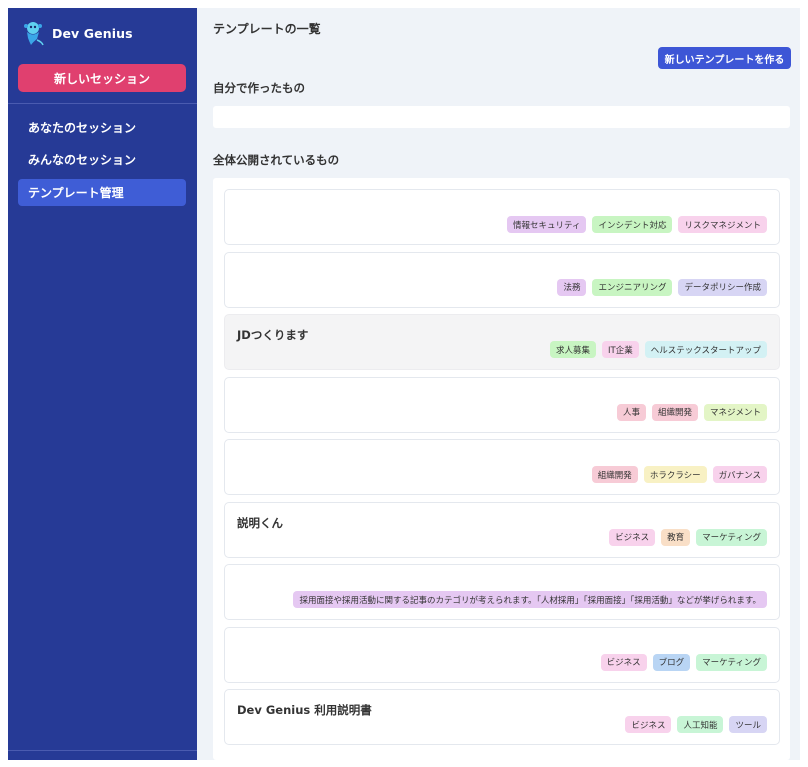 Image resolution: width=808 pixels, height=767 pixels. I want to click on tag-badge: 法務, so click(572, 287).